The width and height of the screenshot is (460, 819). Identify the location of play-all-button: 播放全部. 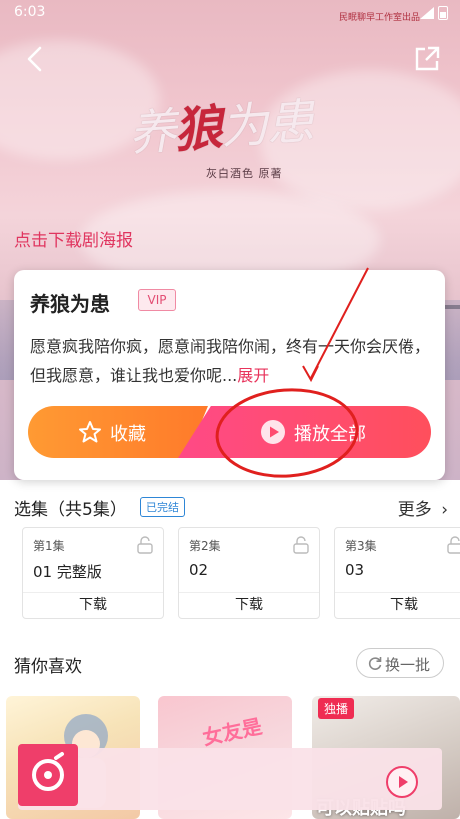
(304, 432).